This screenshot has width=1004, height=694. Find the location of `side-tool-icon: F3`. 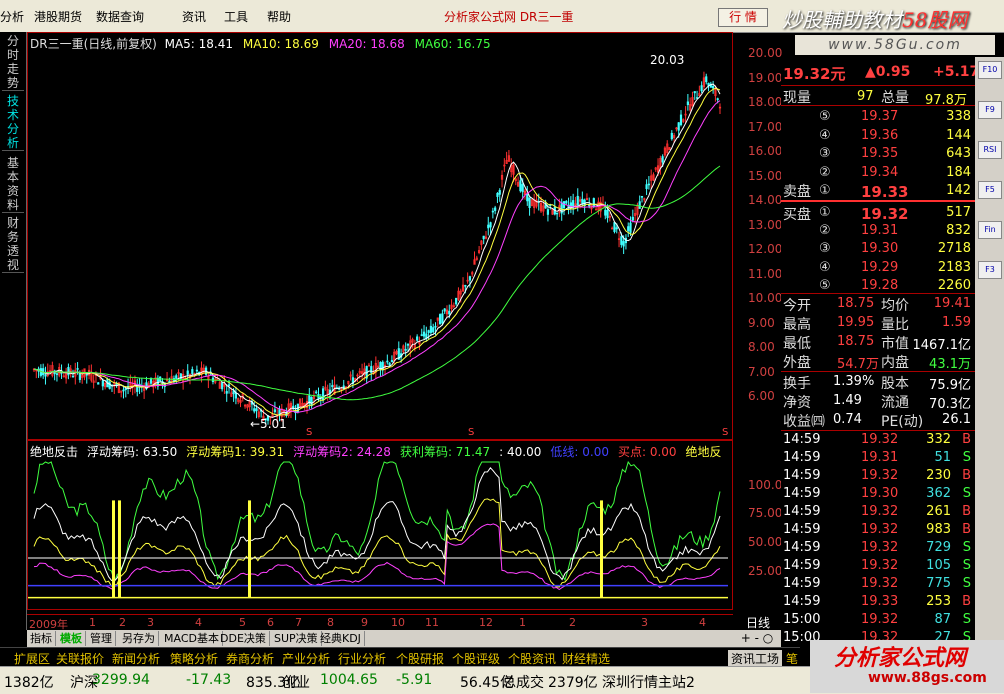

side-tool-icon: F3 is located at coordinates (990, 270).